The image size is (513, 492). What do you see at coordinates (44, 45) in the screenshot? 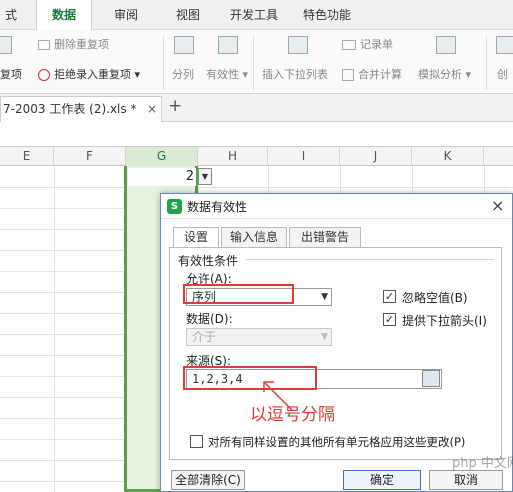
I see `remove-duplicates-icon` at bounding box center [44, 45].